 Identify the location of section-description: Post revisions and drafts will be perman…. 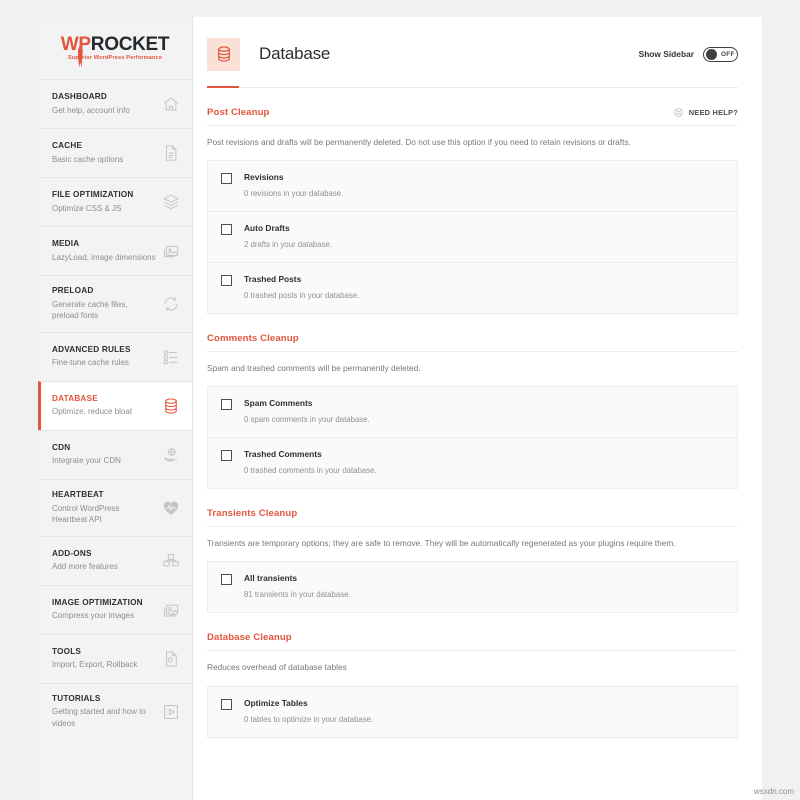
(419, 142).